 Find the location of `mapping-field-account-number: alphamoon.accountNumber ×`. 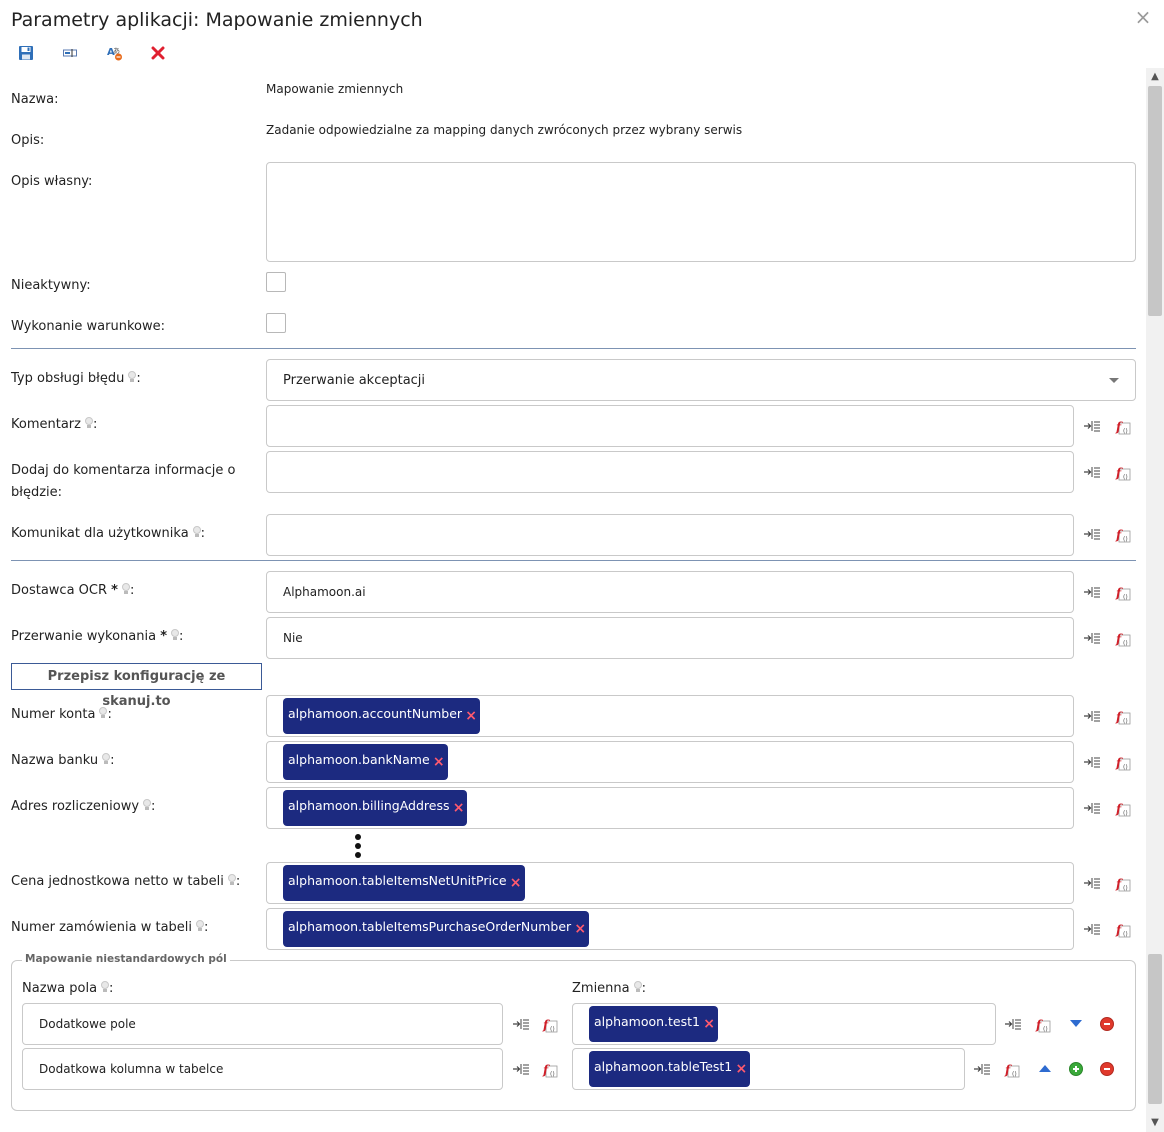

mapping-field-account-number: alphamoon.accountNumber × is located at coordinates (670, 716).